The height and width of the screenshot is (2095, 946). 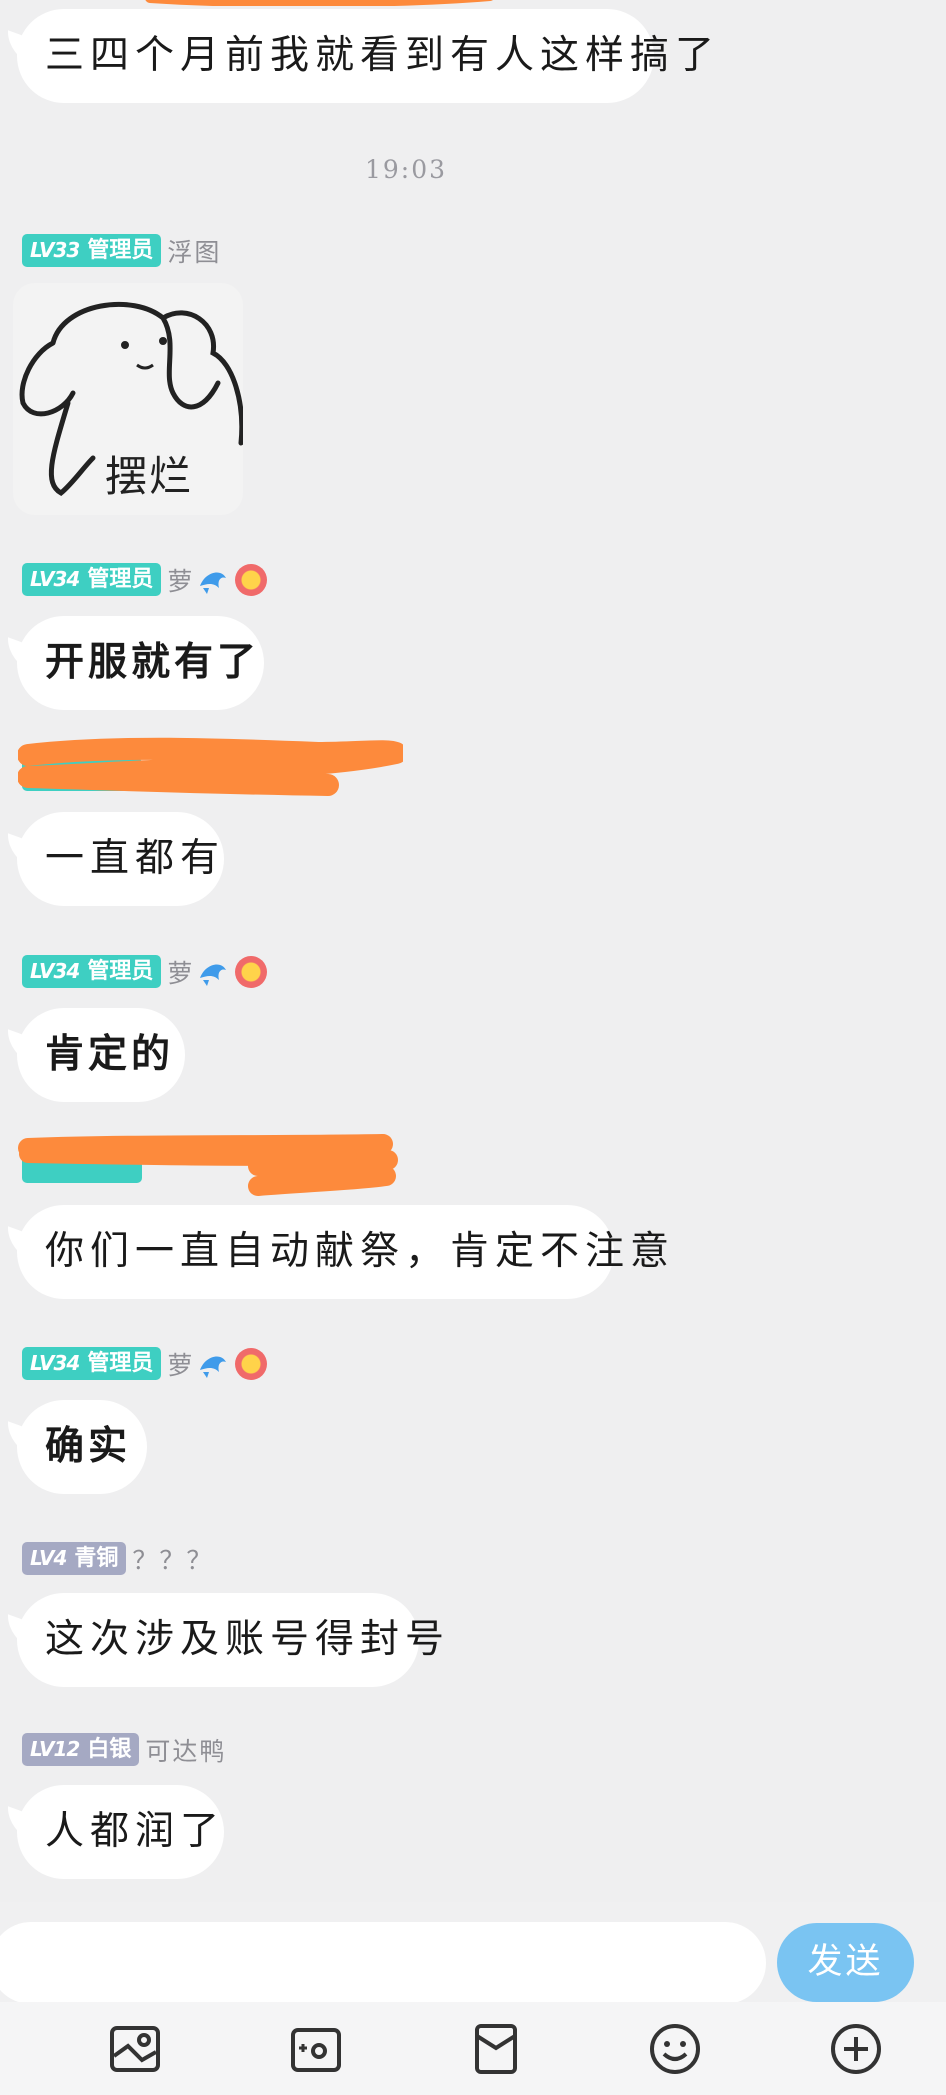 What do you see at coordinates (343, 1252) in the screenshot?
I see `message-bubble: 你们一直自动献祭，肯定不注意` at bounding box center [343, 1252].